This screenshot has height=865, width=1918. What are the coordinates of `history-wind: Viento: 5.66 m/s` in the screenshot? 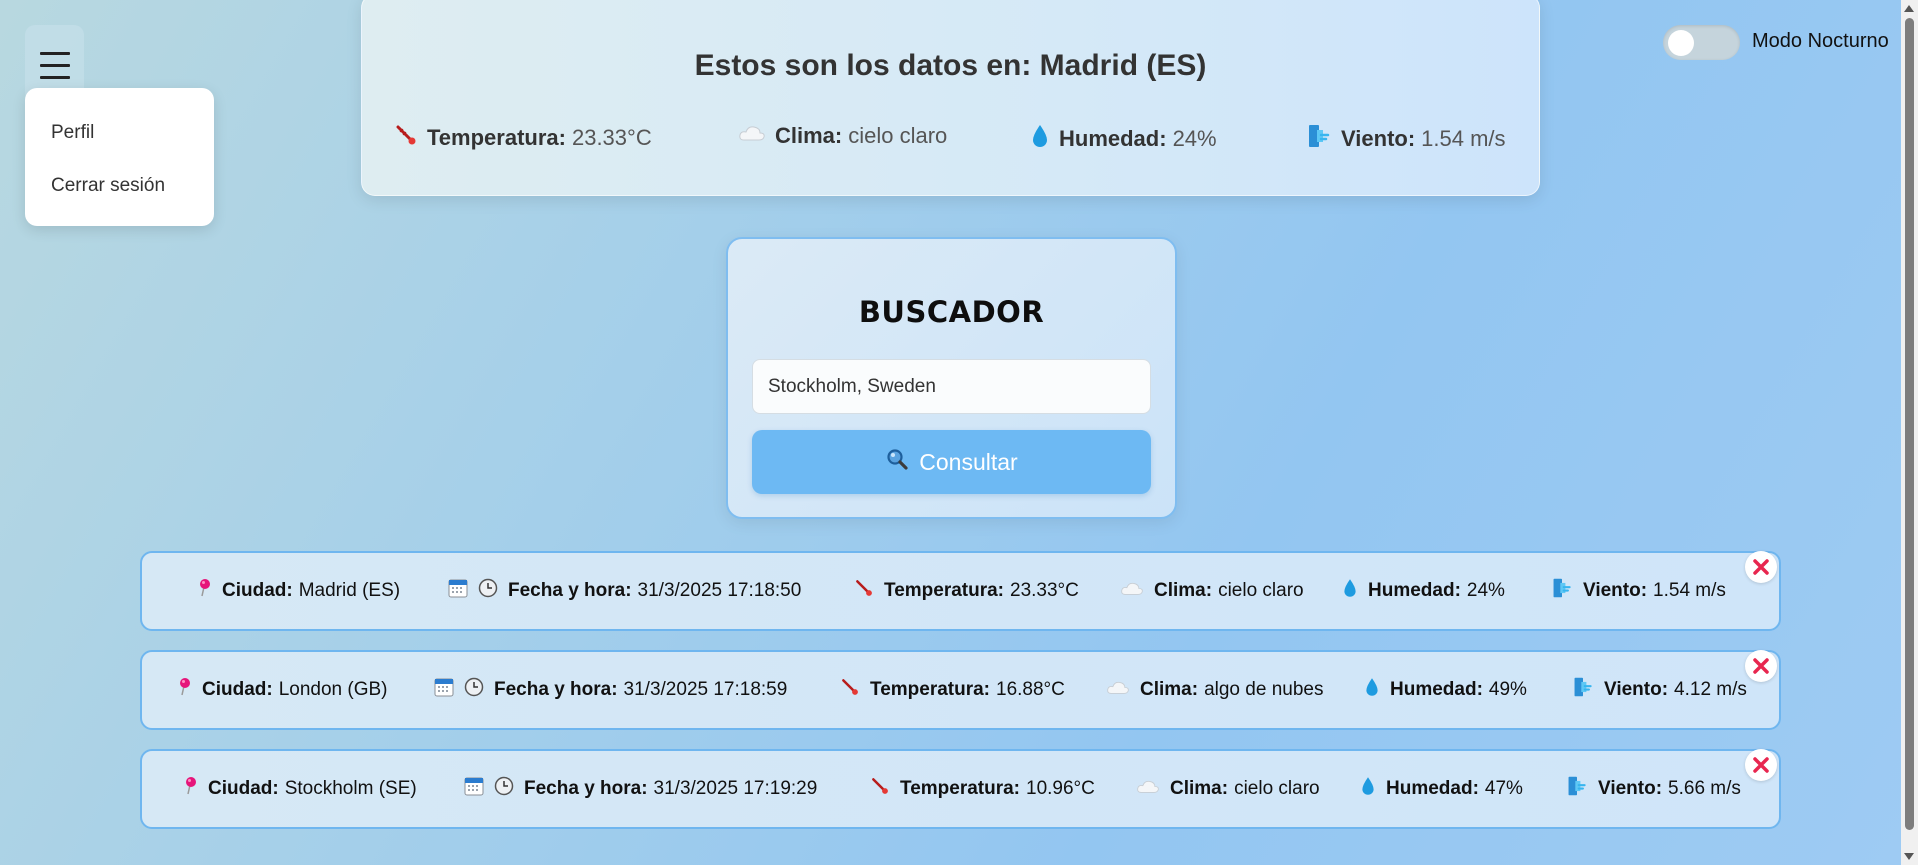 It's located at (1653, 789).